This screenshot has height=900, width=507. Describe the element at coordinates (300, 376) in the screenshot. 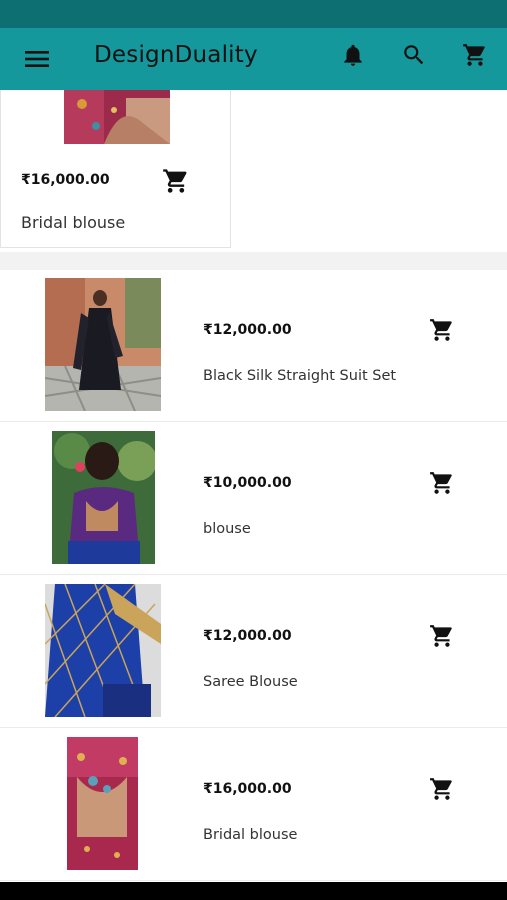

I see `product-name: Black Silk Straight Suit Set` at that location.